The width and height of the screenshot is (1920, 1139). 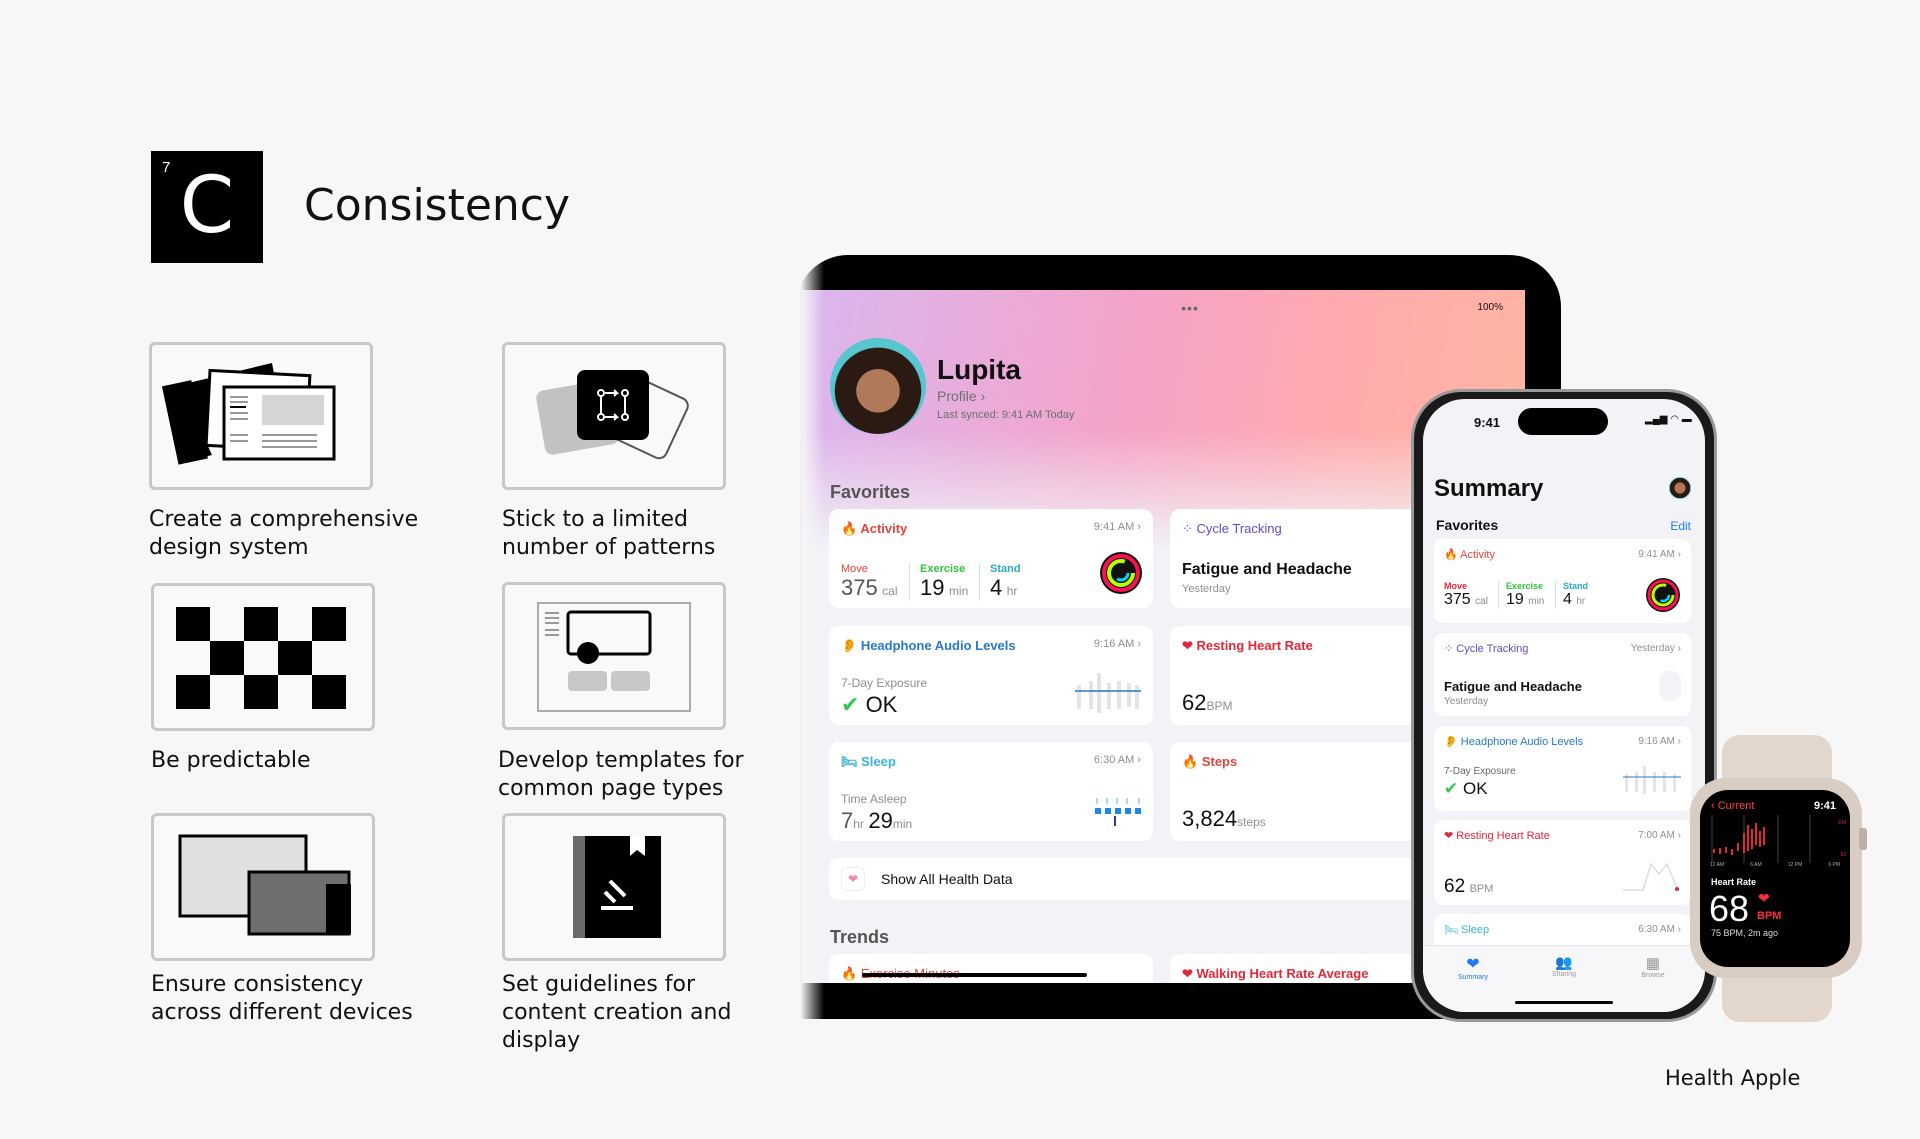 I want to click on heart-icon: ❤, so click(x=1473, y=964).